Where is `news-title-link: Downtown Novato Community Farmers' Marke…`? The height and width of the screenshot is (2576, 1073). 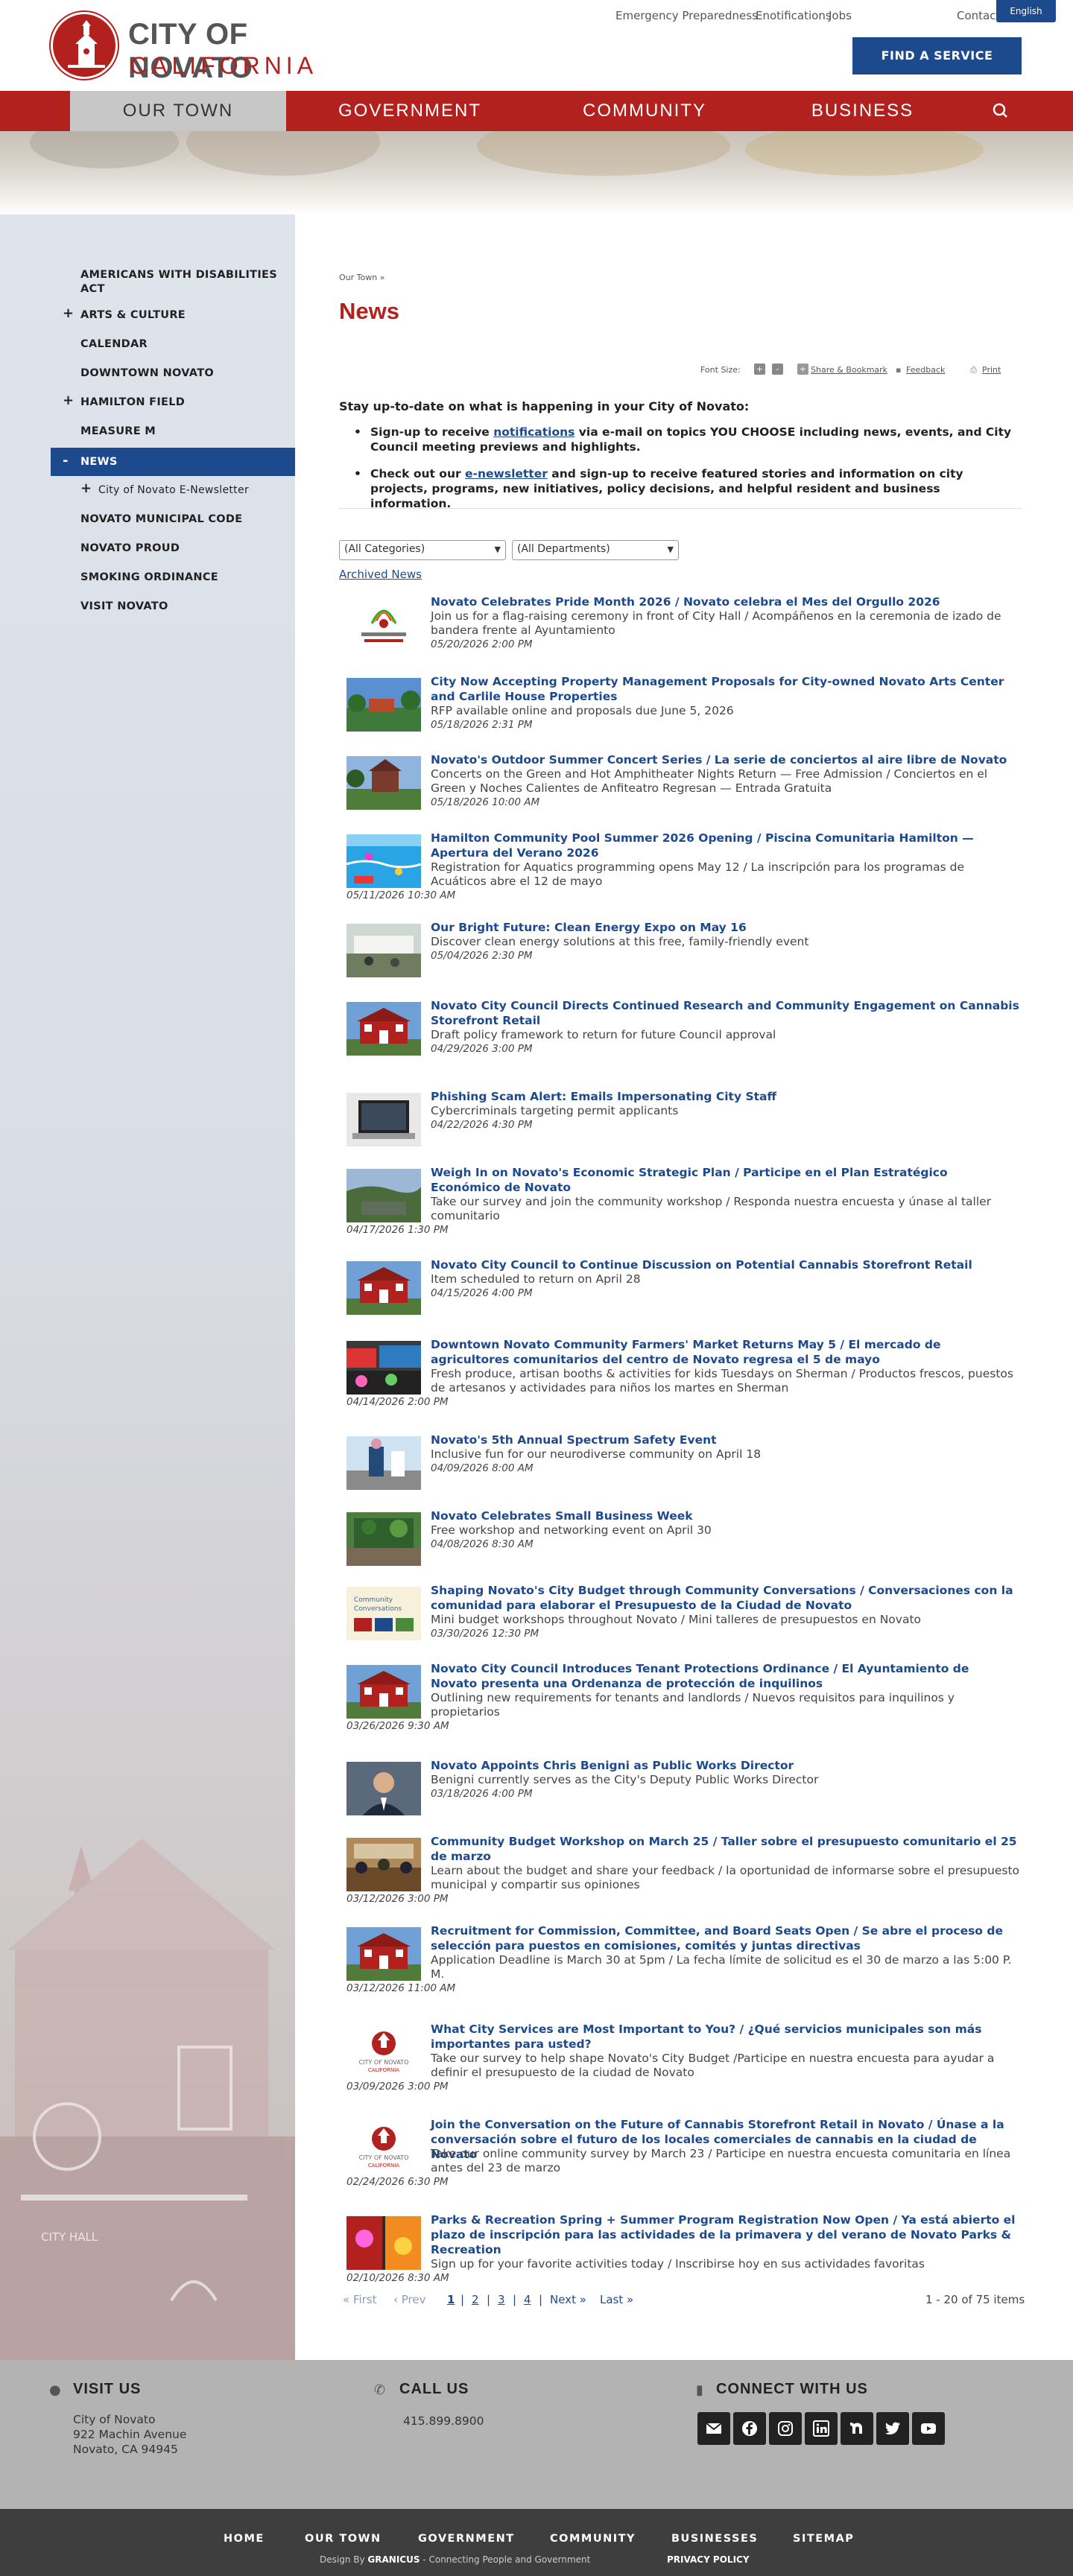
news-title-link: Downtown Novato Community Farmers' Marke… is located at coordinates (725, 1352).